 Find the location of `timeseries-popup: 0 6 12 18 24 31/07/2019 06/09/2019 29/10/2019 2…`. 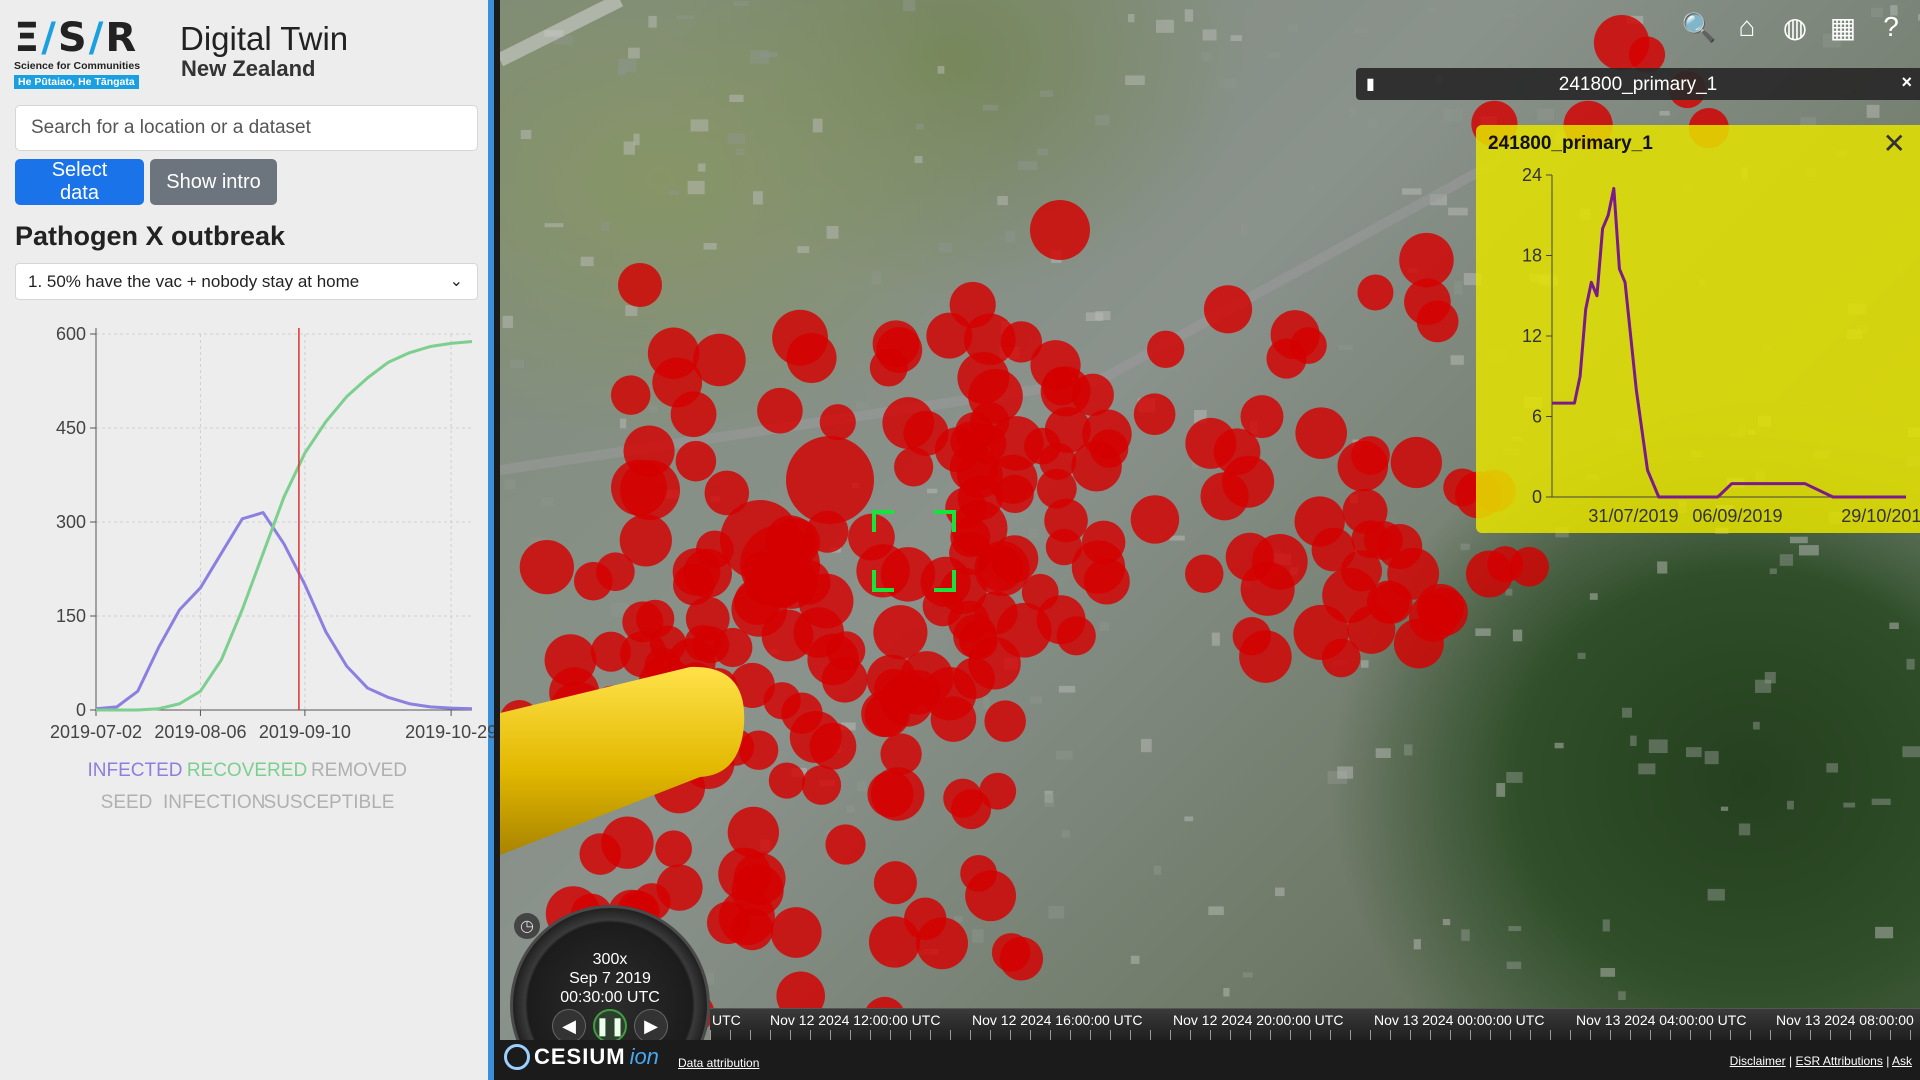

timeseries-popup: 0 6 12 18 24 31/07/2019 06/09/2019 29/10/2019 2… is located at coordinates (1698, 329).